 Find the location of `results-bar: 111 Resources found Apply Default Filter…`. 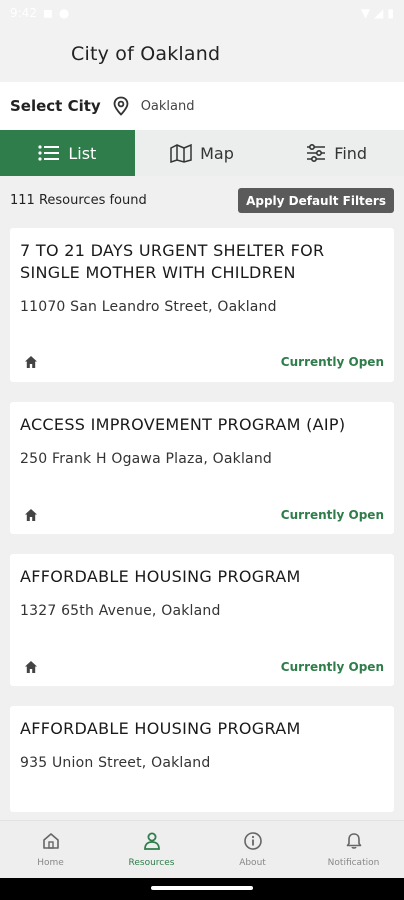

results-bar: 111 Resources found Apply Default Filter… is located at coordinates (202, 200).